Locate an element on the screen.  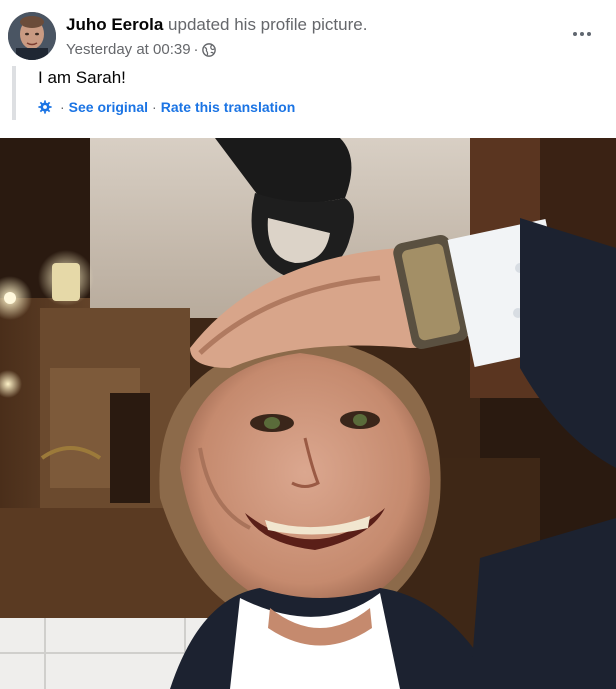
see-original-link: See original is located at coordinates (108, 107).